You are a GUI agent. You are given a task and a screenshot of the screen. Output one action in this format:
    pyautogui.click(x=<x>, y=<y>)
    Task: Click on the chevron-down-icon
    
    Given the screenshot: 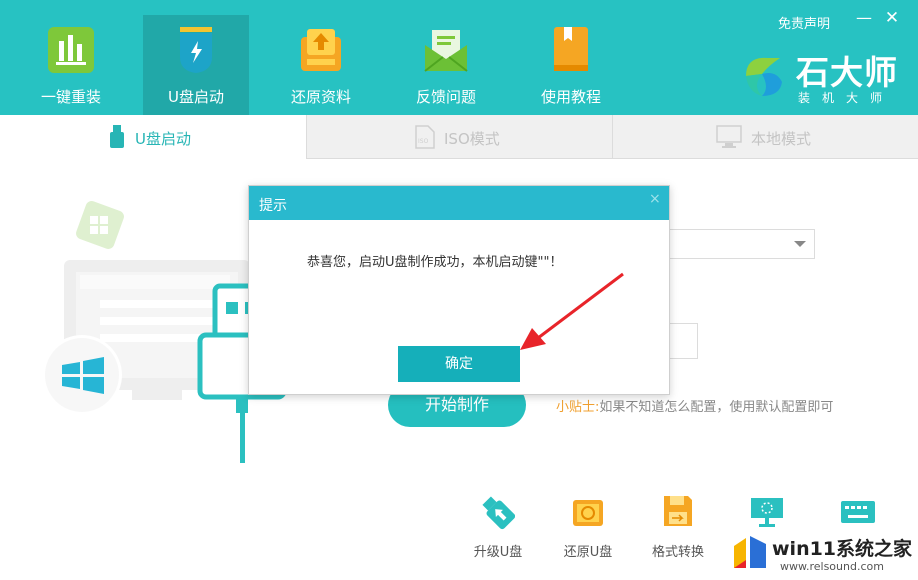 What is the action you would take?
    pyautogui.click(x=800, y=244)
    